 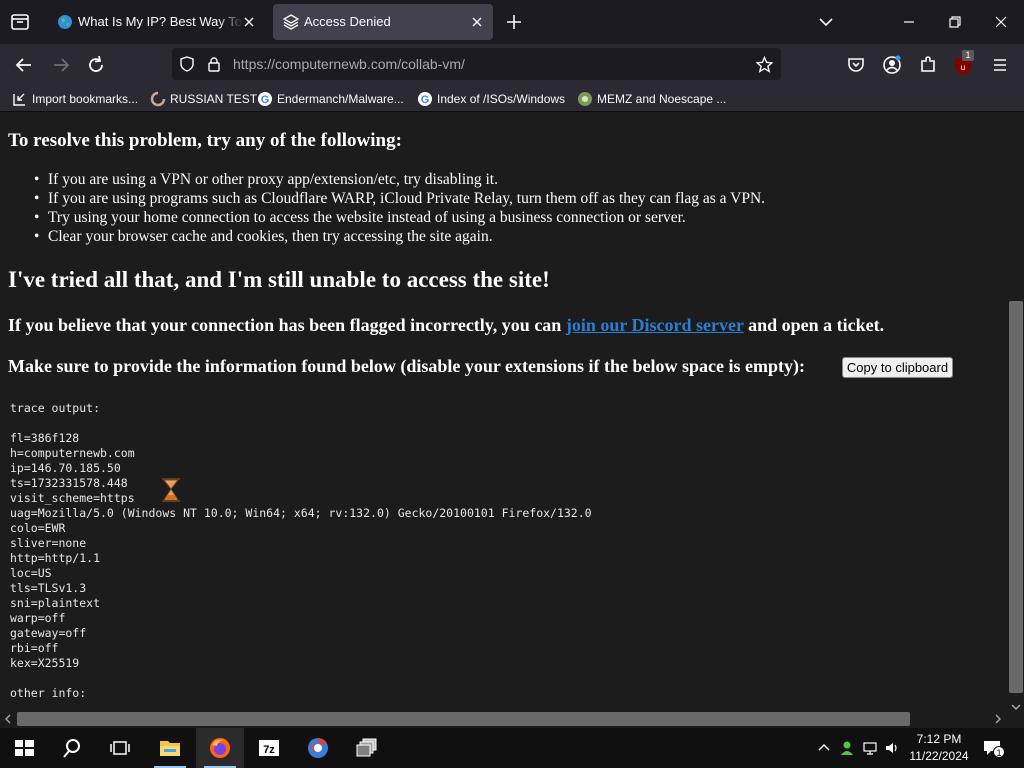 I want to click on lock-icon, so click(x=214, y=64).